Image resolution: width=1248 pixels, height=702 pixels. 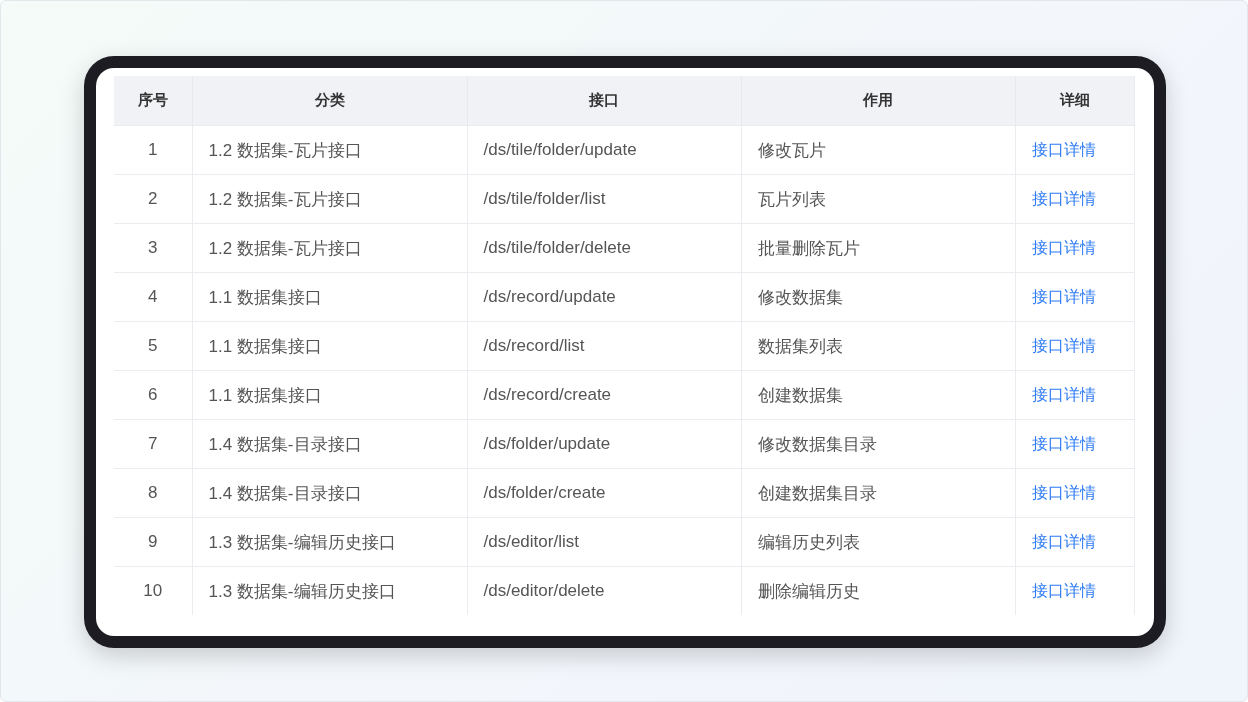 What do you see at coordinates (604, 346) in the screenshot?
I see `table-cell: /ds/record/list` at bounding box center [604, 346].